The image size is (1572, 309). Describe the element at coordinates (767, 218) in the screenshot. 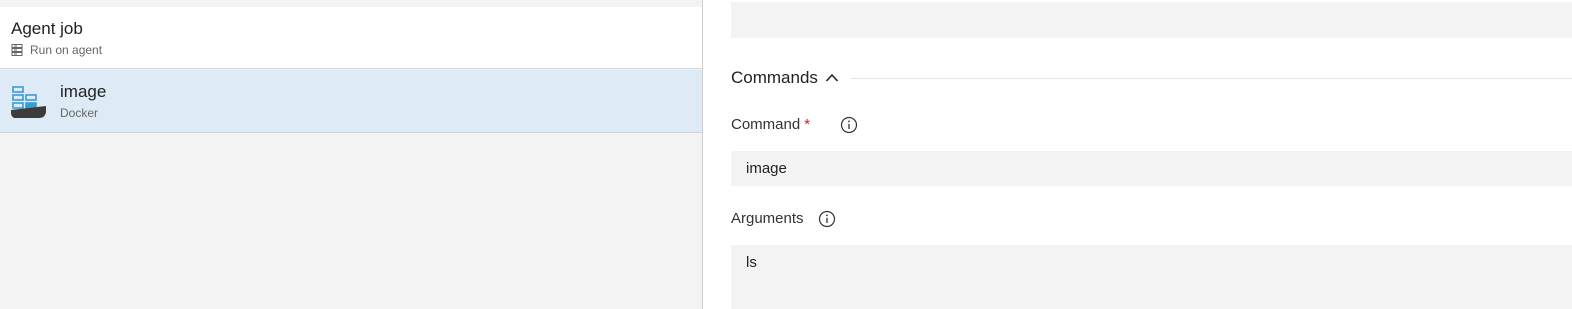

I see `arguments-label: Arguments` at that location.